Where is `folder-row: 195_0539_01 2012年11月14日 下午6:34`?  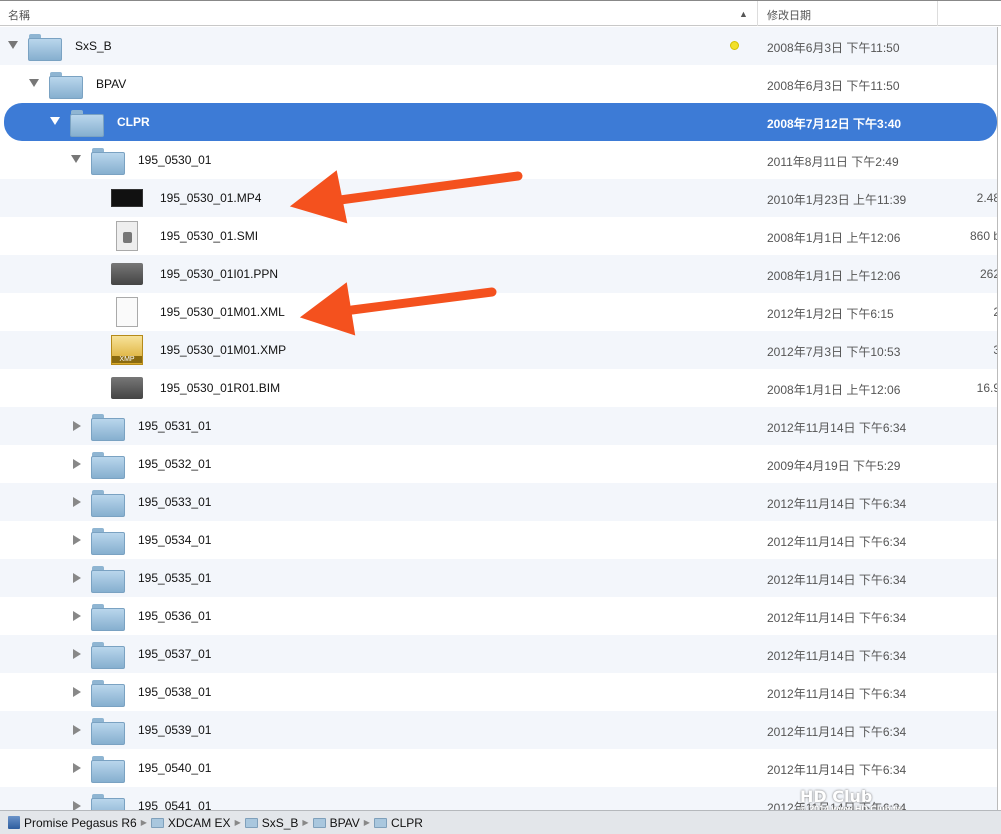 folder-row: 195_0539_01 2012年11月14日 下午6:34 is located at coordinates (498, 730).